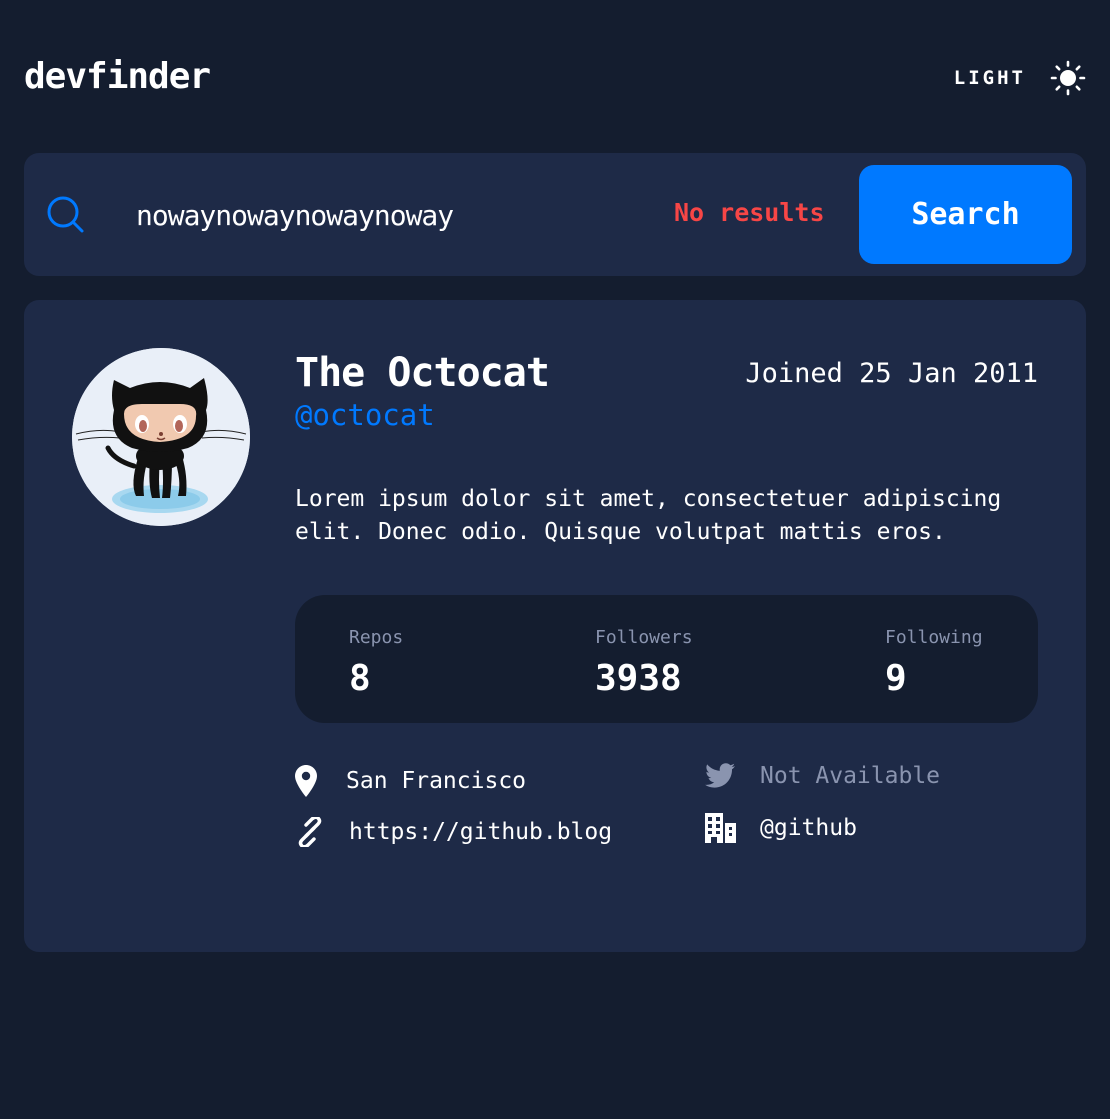  Describe the element at coordinates (720, 775) in the screenshot. I see `twitter-icon` at that location.